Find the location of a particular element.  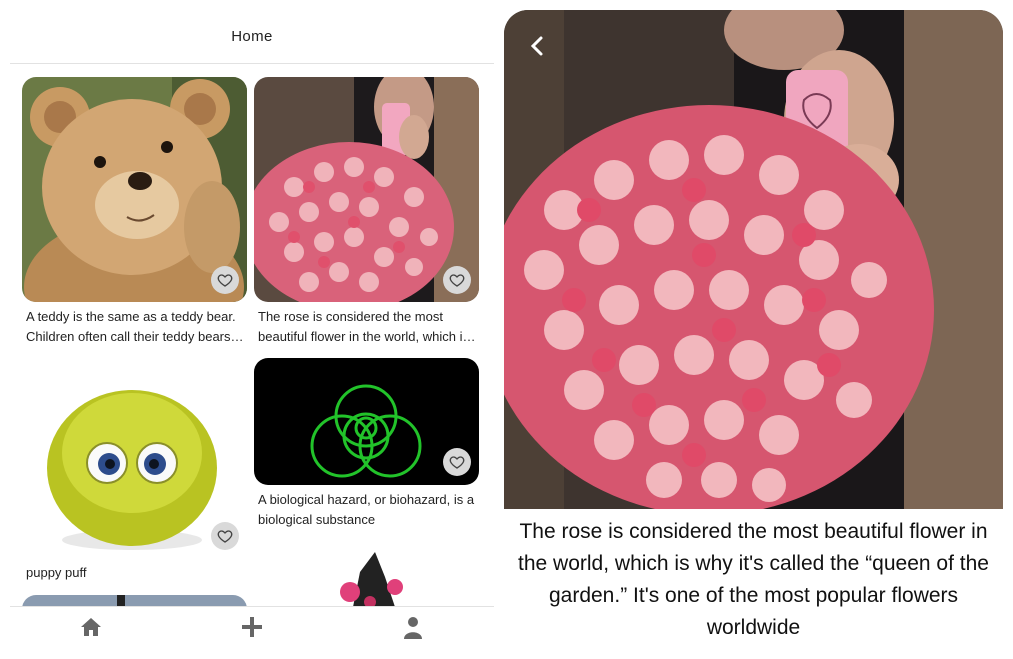

card-image-rose is located at coordinates (366, 189).